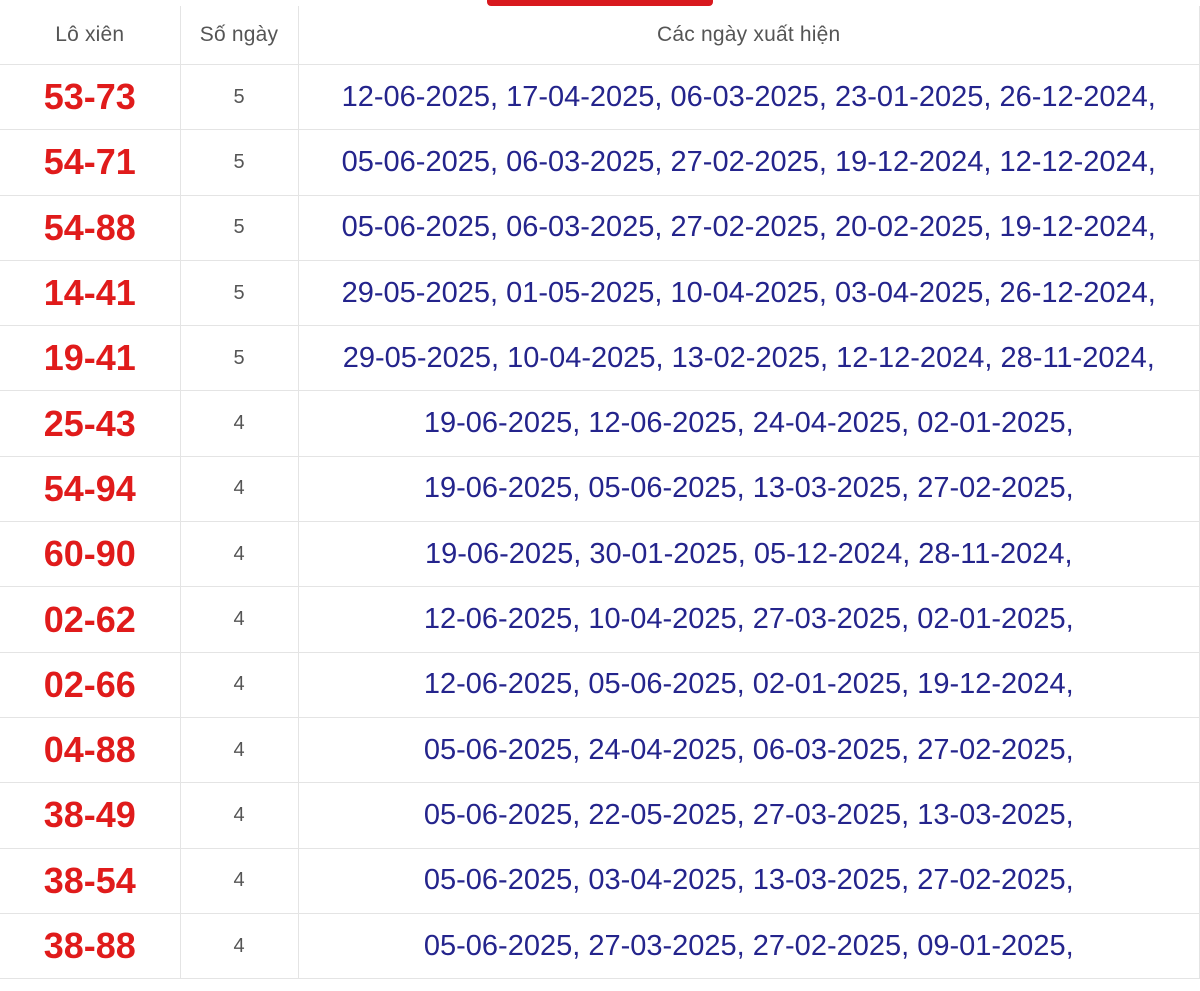 The image size is (1200, 991). Describe the element at coordinates (90, 293) in the screenshot. I see `pair-cell: 14-41` at that location.